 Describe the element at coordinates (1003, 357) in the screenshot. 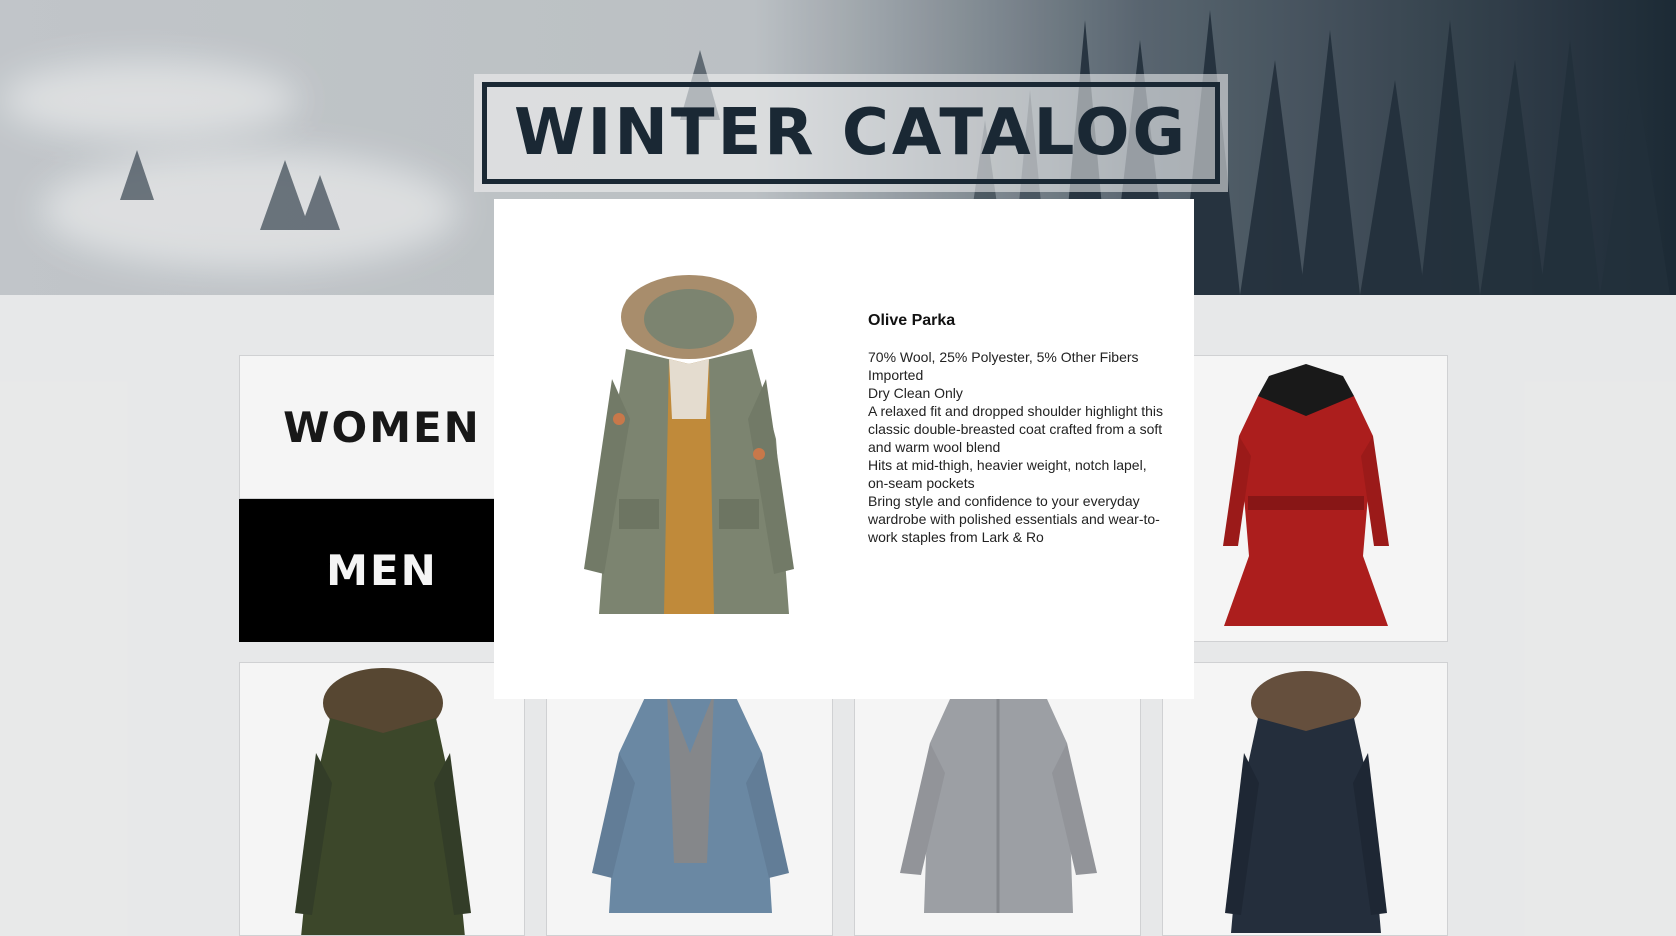

I see `description-line: 70% Wool, 25% Polyester, 5% Other Fibers` at that location.